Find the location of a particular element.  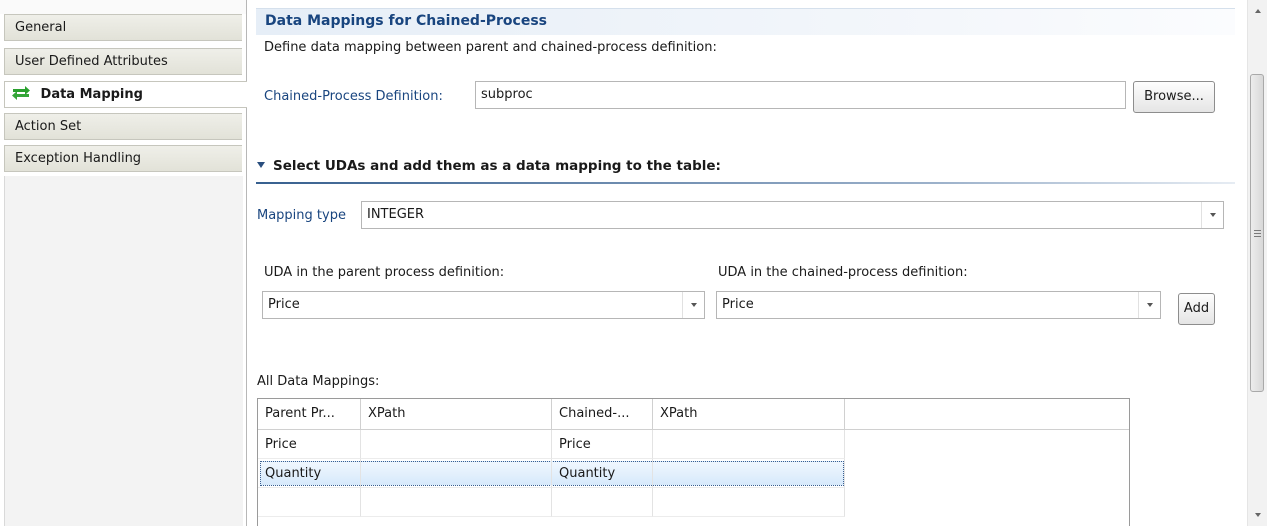

column-header-parent-xpath: XPath is located at coordinates (456, 414).